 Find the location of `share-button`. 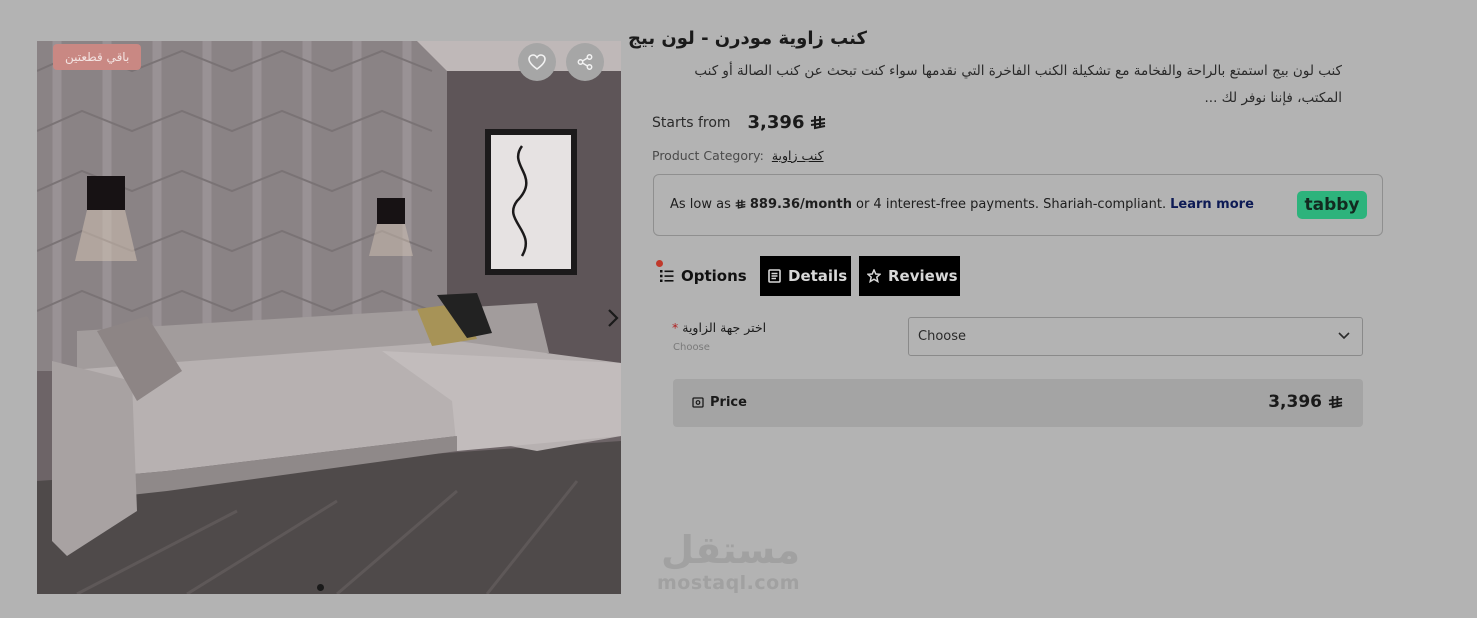

share-button is located at coordinates (585, 62).